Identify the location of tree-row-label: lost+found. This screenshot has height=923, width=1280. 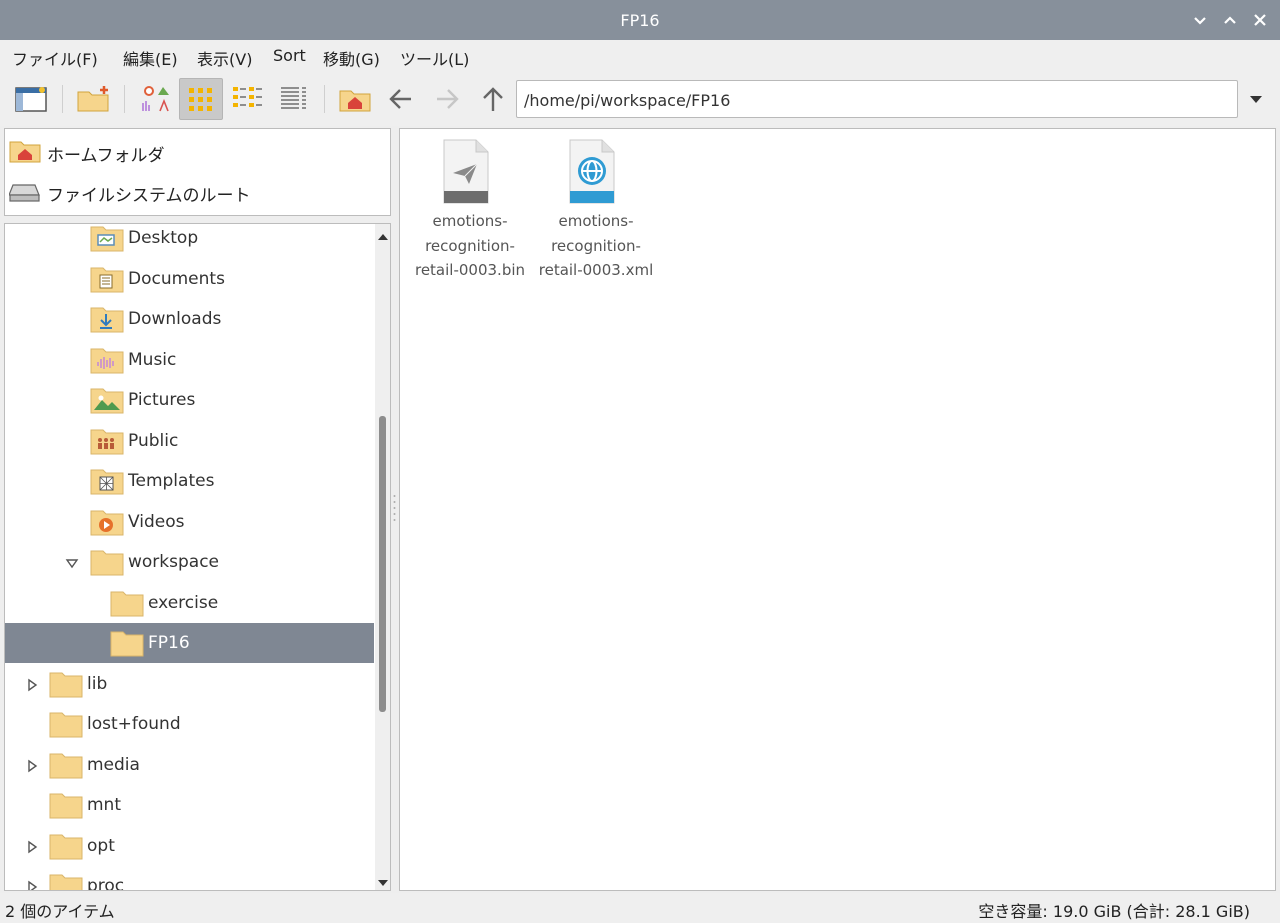
(134, 724).